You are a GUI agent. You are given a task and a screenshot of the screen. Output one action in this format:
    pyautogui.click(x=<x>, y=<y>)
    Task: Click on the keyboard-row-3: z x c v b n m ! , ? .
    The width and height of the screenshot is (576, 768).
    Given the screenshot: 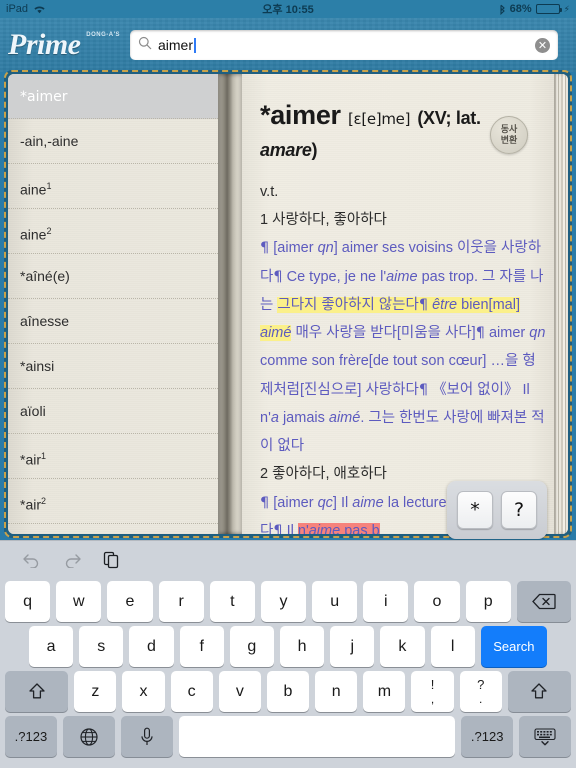 What is the action you would take?
    pyautogui.click(x=288, y=691)
    